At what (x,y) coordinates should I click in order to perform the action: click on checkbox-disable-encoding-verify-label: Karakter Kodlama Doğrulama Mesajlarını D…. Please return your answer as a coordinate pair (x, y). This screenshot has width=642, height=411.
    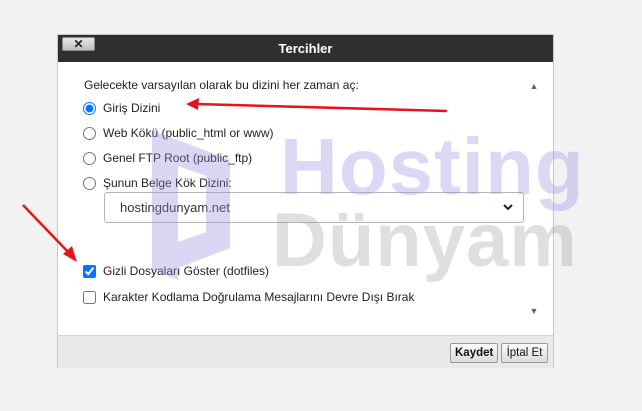
    Looking at the image, I should click on (259, 297).